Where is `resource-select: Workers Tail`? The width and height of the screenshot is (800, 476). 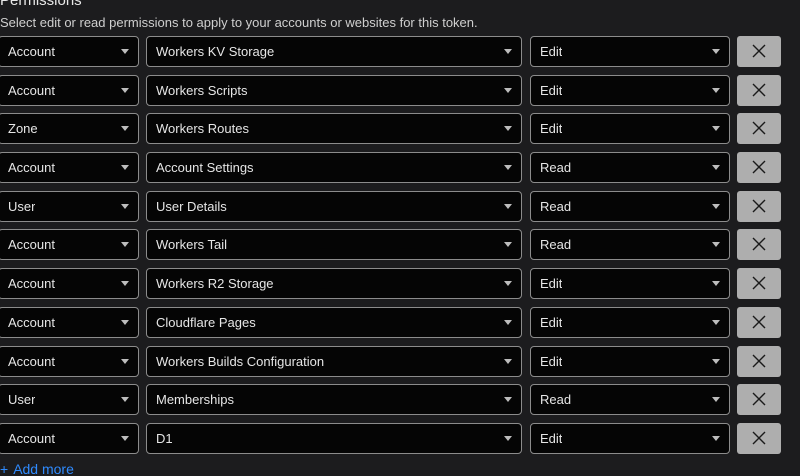 resource-select: Workers Tail is located at coordinates (334, 245).